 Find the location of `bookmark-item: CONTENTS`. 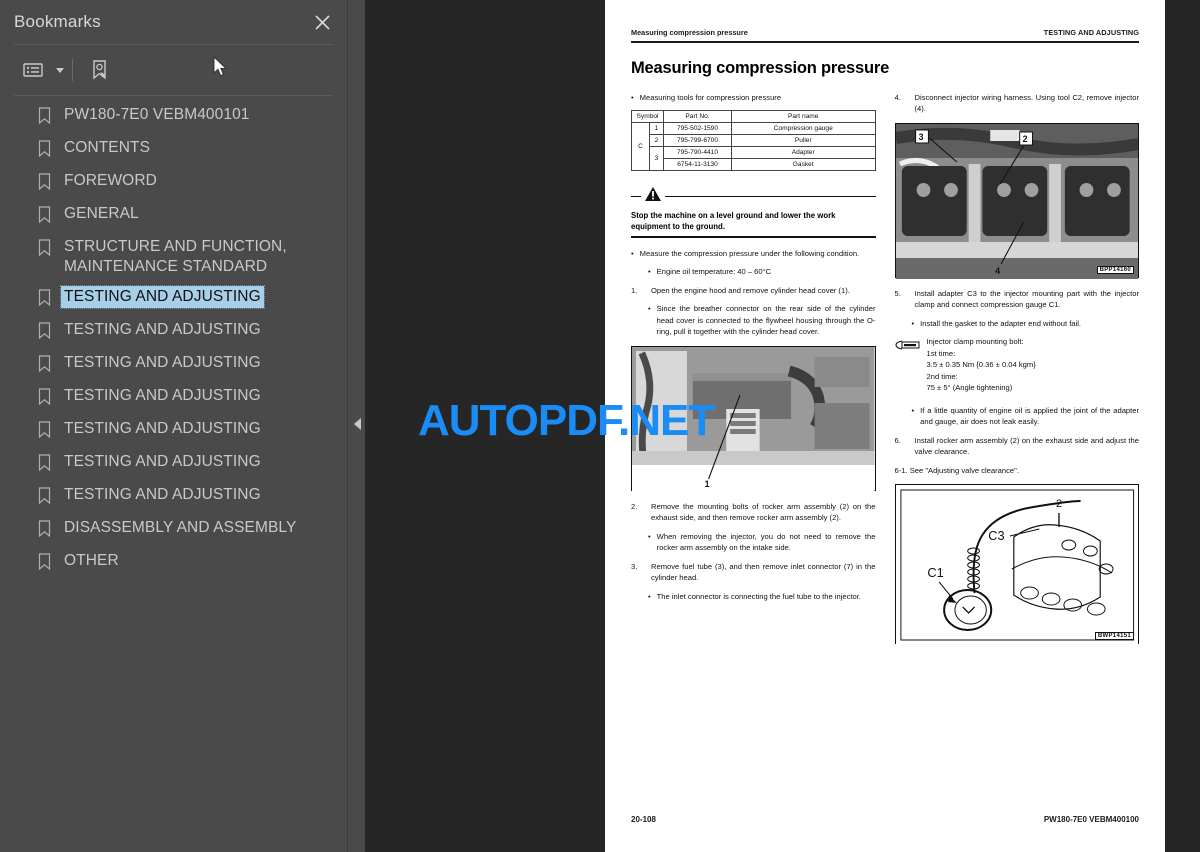

bookmark-item: CONTENTS is located at coordinates (173, 149).